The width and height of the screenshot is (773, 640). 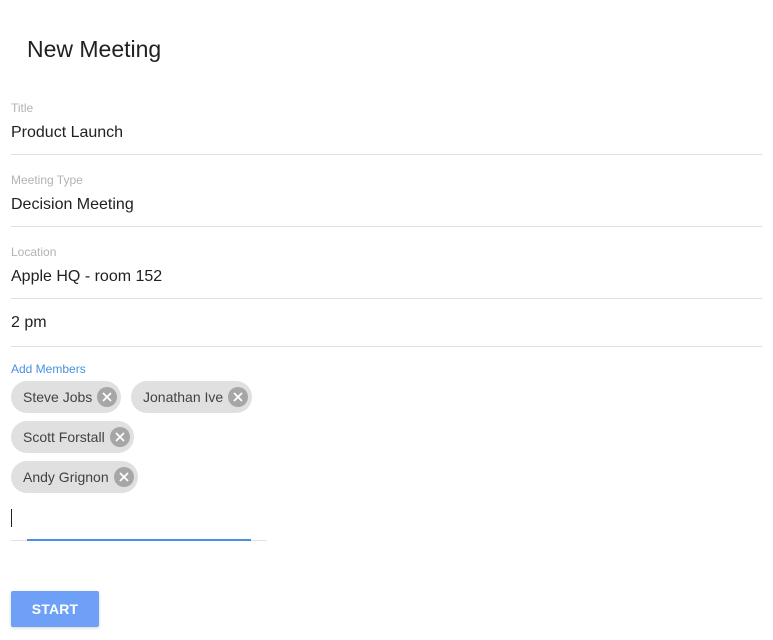 I want to click on location-field: Location, so click(x=386, y=271).